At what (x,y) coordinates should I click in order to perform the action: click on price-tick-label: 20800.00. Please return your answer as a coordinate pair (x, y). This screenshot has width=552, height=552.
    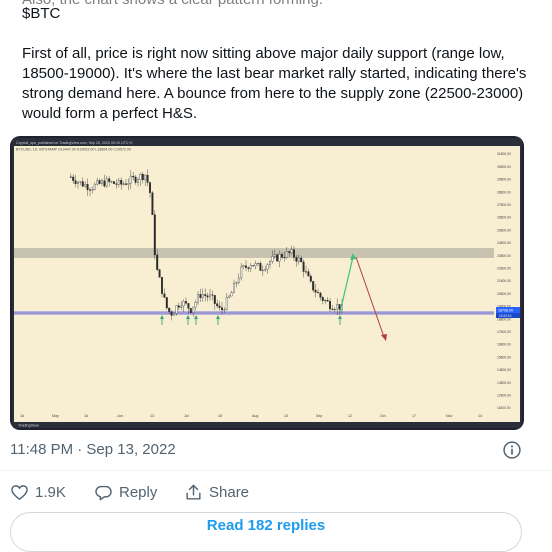
    Looking at the image, I should click on (504, 294).